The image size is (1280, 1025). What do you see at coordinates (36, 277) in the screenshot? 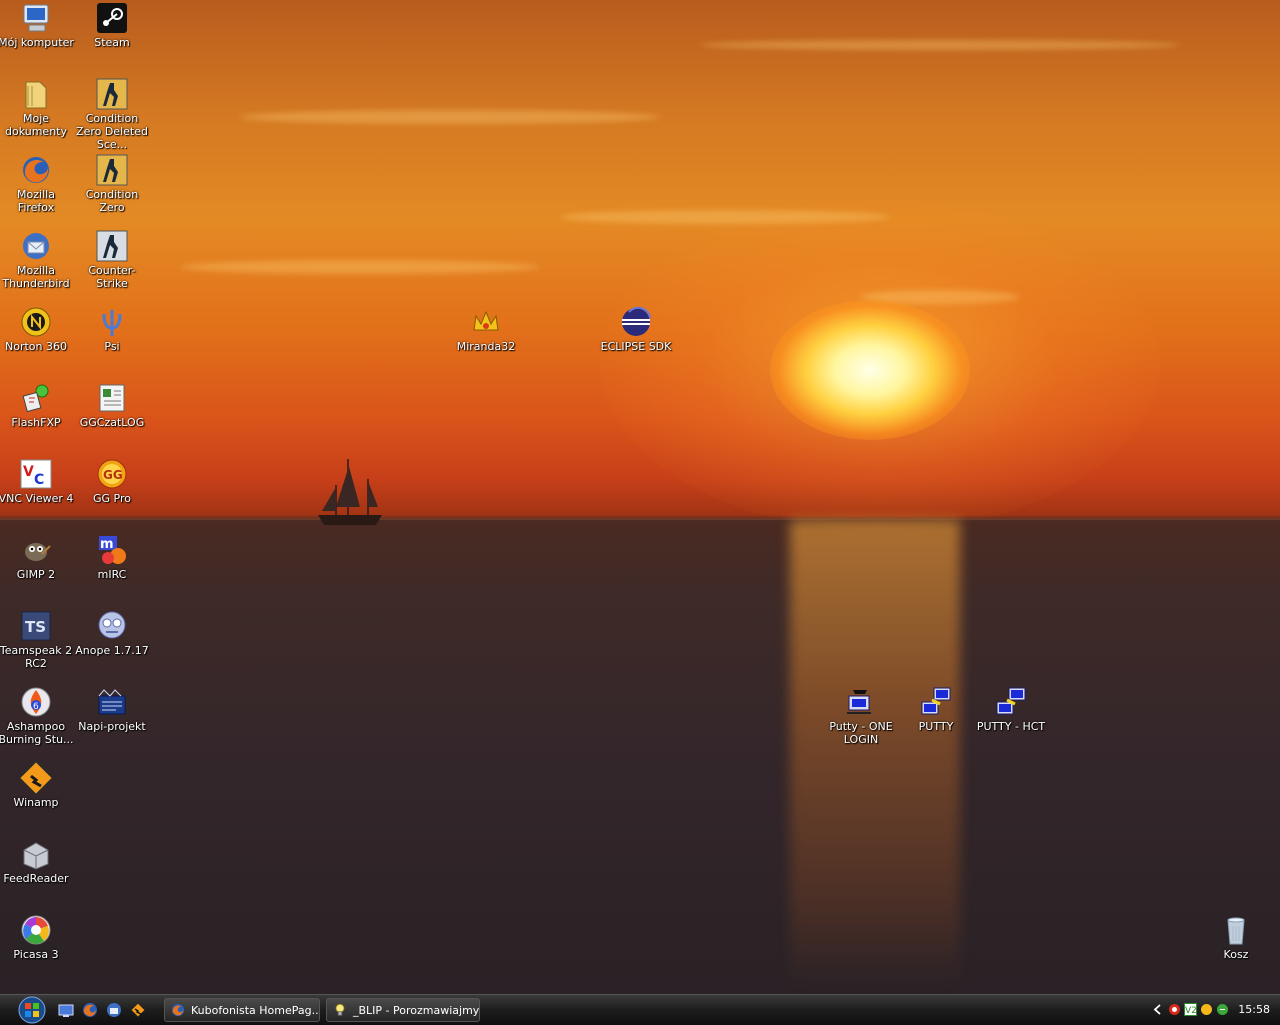
I see `icon-label: Mozilla Thunderbird` at bounding box center [36, 277].